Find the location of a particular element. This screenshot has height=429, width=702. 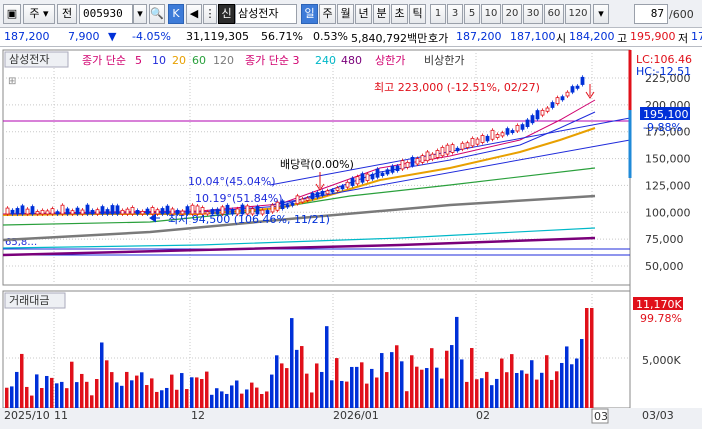

k-button: K is located at coordinates (176, 14).